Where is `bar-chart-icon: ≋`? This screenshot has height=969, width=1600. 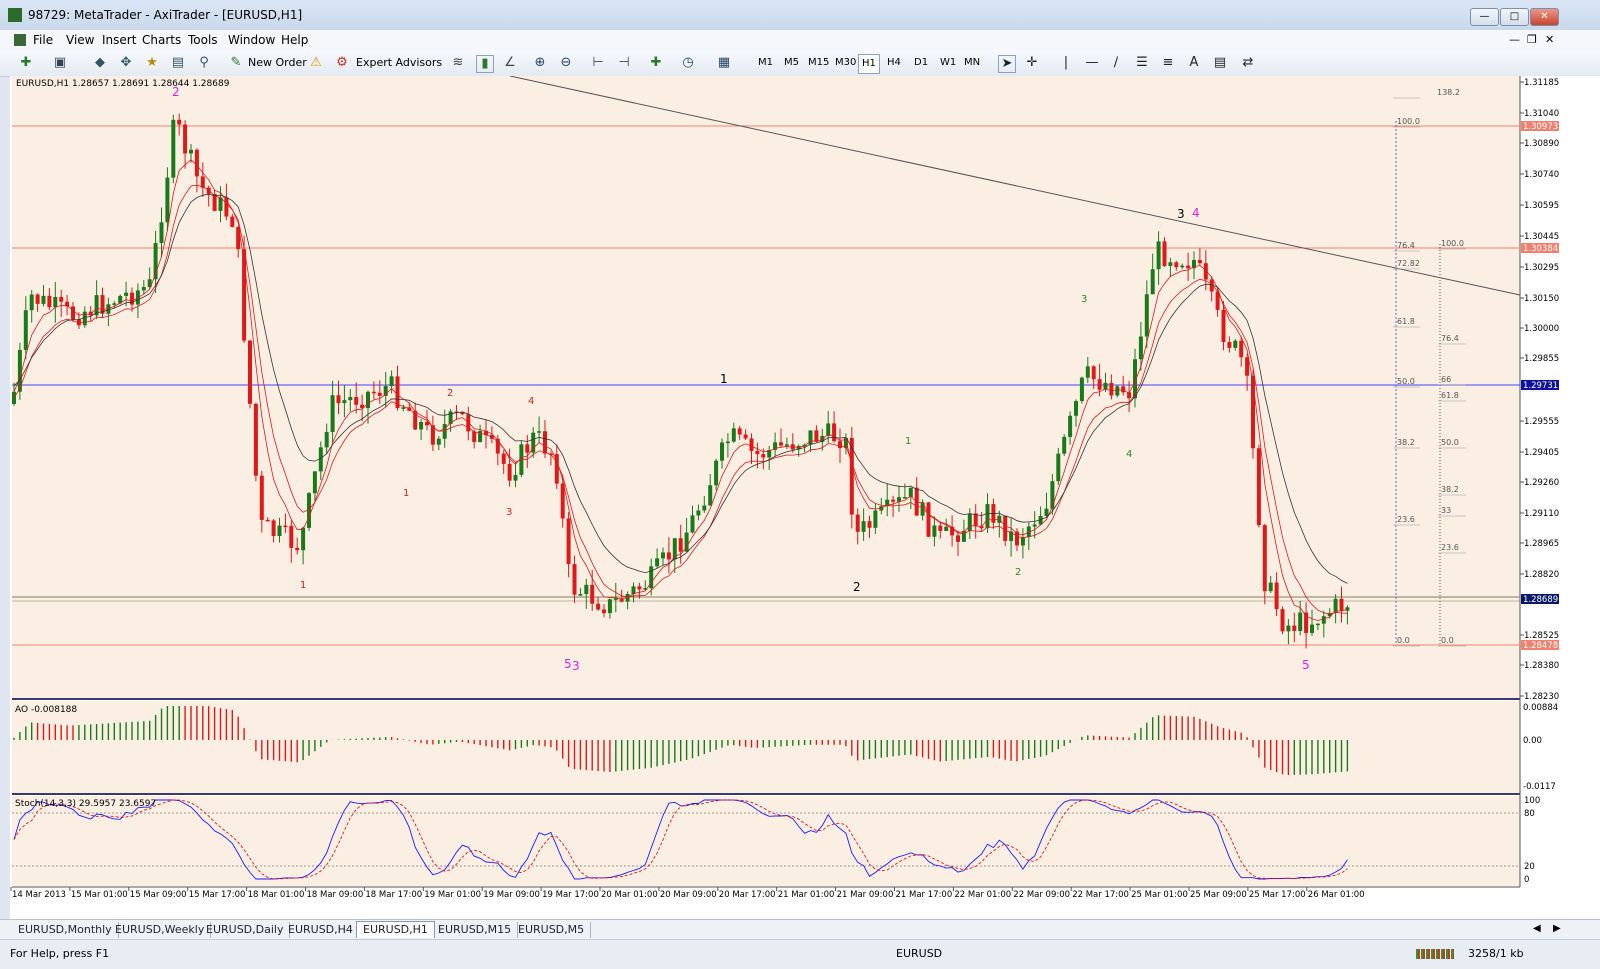
bar-chart-icon: ≋ is located at coordinates (458, 63).